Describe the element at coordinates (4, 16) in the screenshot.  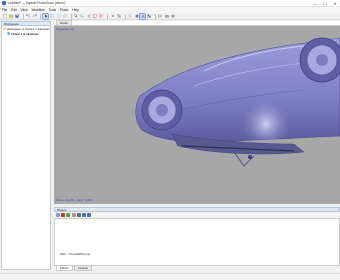
I see `new-file-icon` at that location.